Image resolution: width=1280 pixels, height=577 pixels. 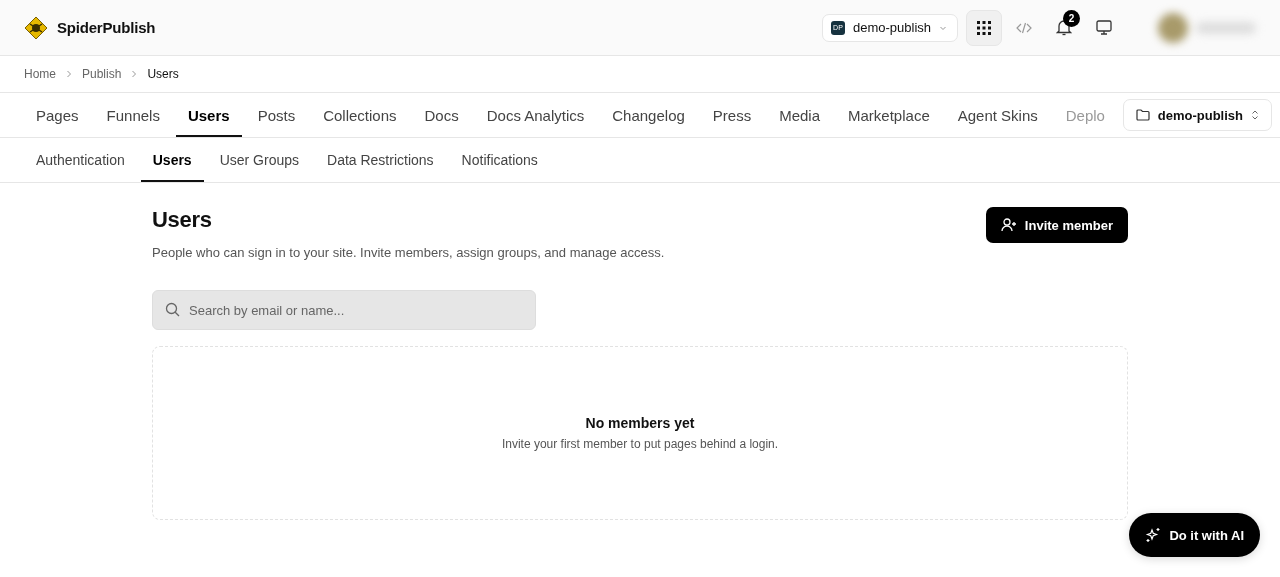 I want to click on grid-icon, so click(x=984, y=27).